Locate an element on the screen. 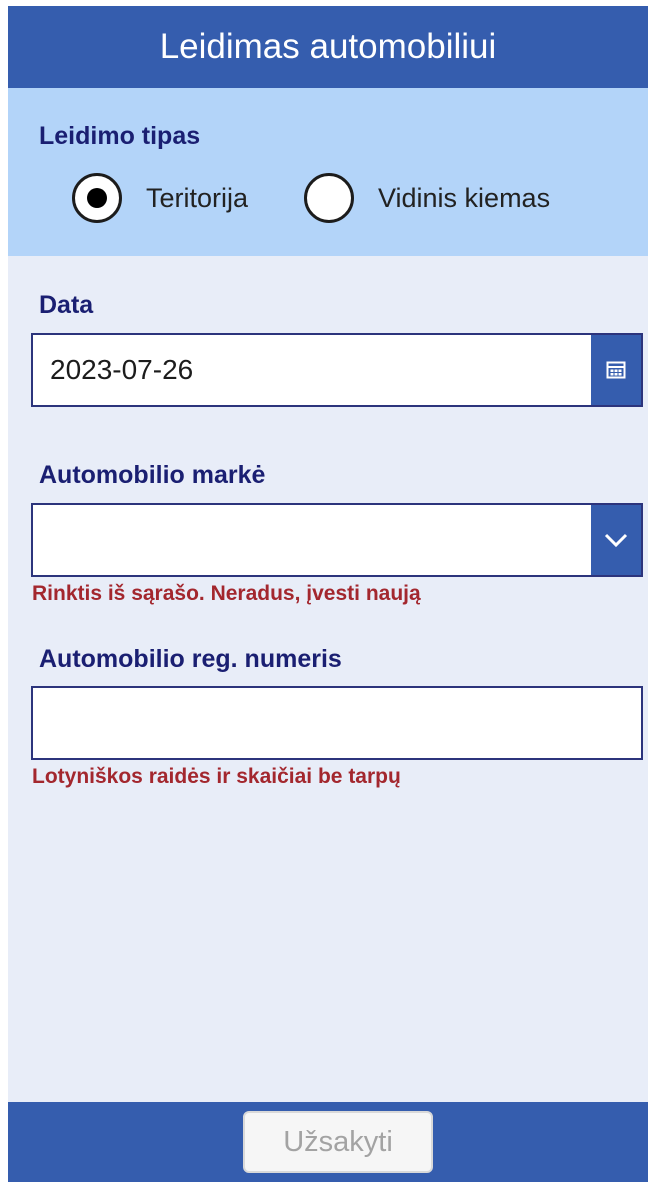 The width and height of the screenshot is (656, 1189). page-title: Leidimas automobiliui is located at coordinates (328, 46).